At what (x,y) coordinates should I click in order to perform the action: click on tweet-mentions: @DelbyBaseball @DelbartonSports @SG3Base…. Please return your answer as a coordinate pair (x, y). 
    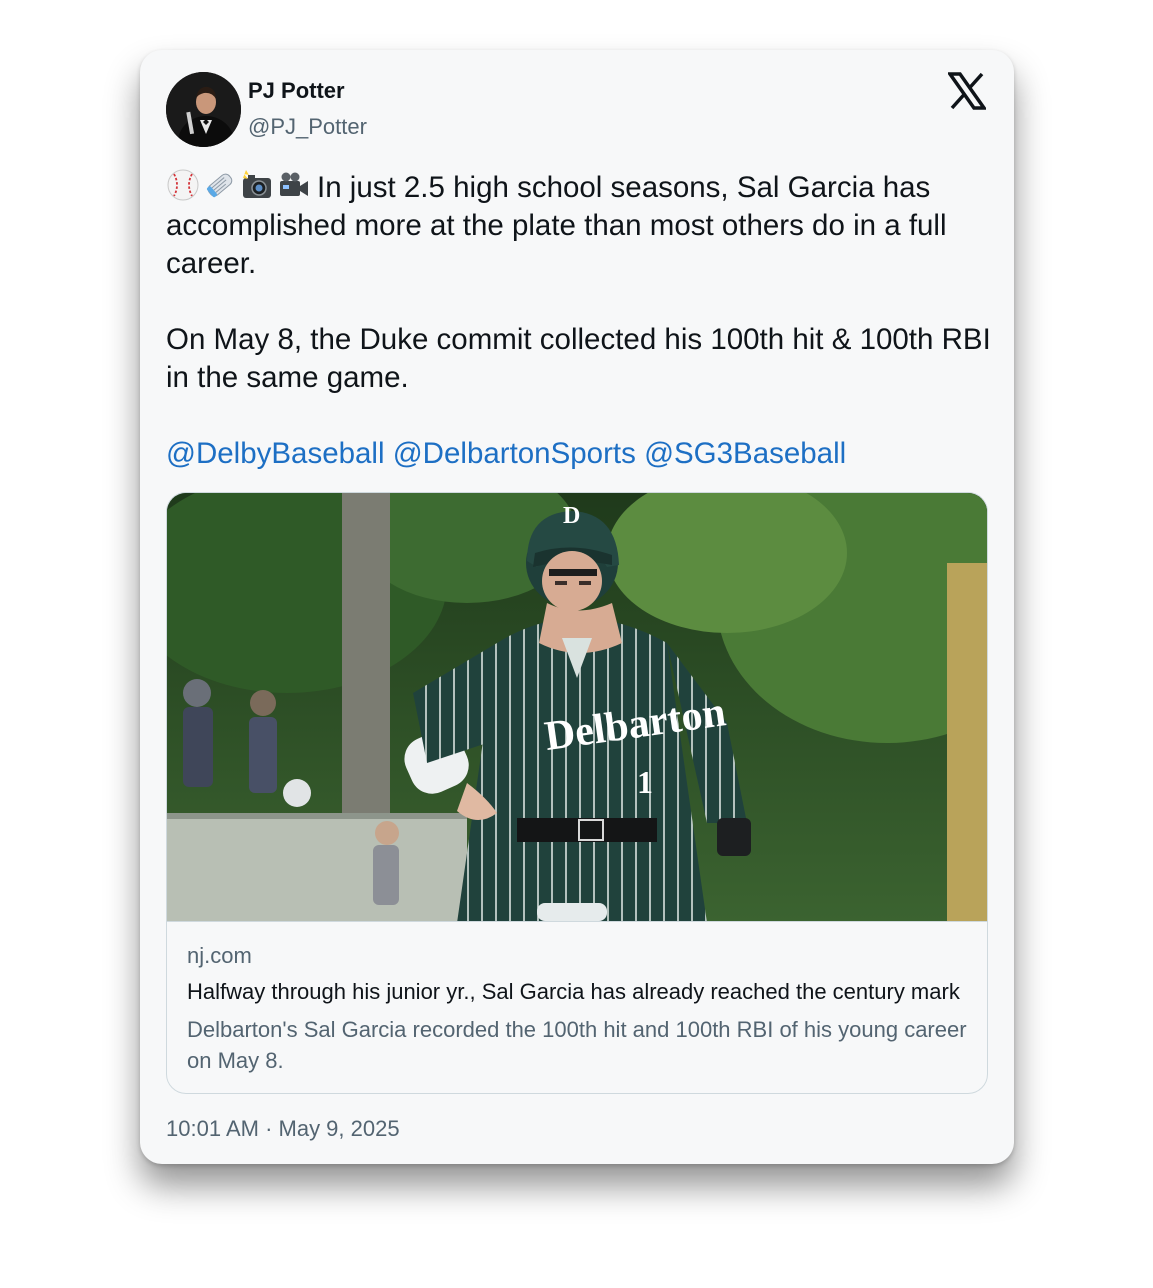
    Looking at the image, I should click on (581, 454).